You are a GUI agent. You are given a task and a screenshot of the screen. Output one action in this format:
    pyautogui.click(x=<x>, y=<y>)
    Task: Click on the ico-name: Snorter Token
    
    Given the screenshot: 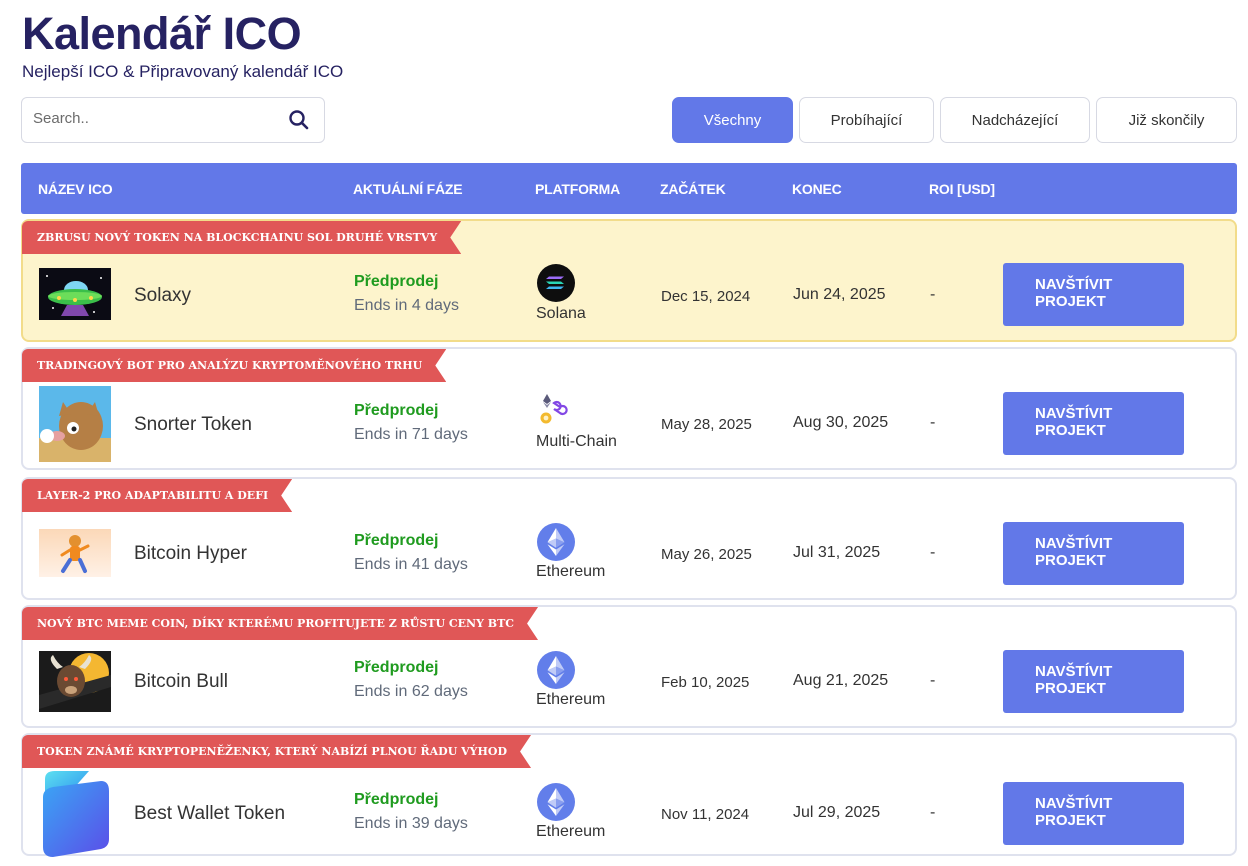 What is the action you would take?
    pyautogui.click(x=193, y=424)
    